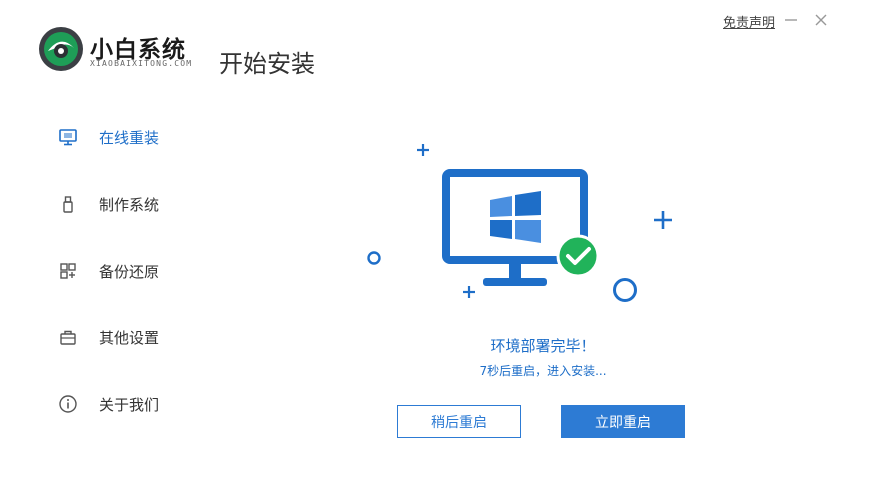  What do you see at coordinates (129, 337) in the screenshot?
I see `sidebar-item-label: 其他设置` at bounding box center [129, 337].